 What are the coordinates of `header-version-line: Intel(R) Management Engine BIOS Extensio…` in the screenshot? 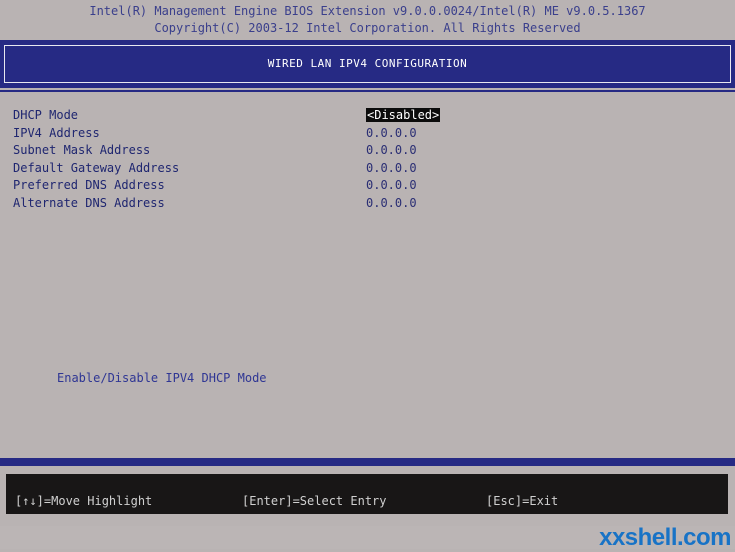 It's located at (367, 11).